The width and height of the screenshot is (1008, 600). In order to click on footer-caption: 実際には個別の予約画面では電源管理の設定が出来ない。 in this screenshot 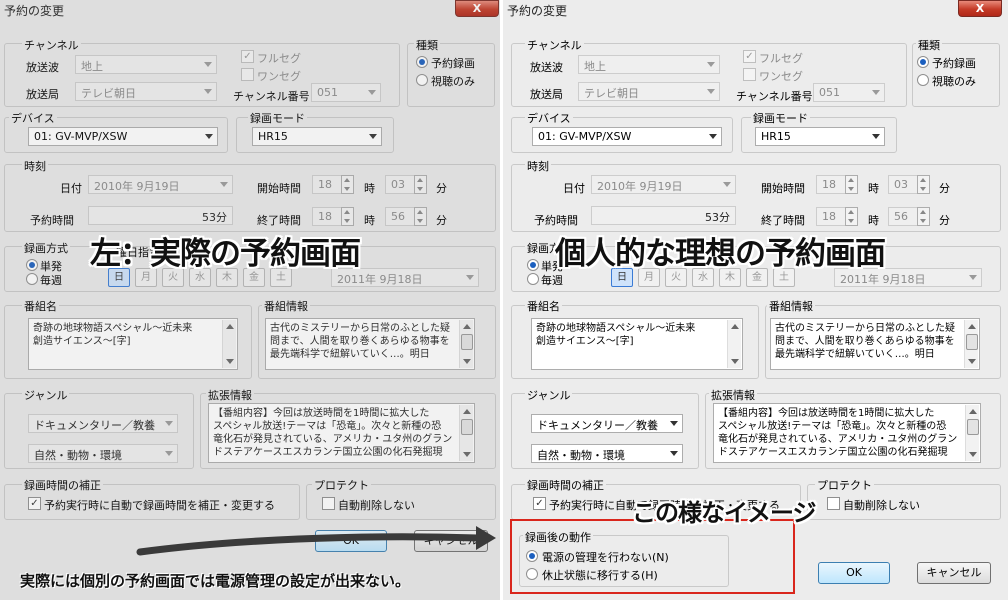, I will do `click(215, 581)`.